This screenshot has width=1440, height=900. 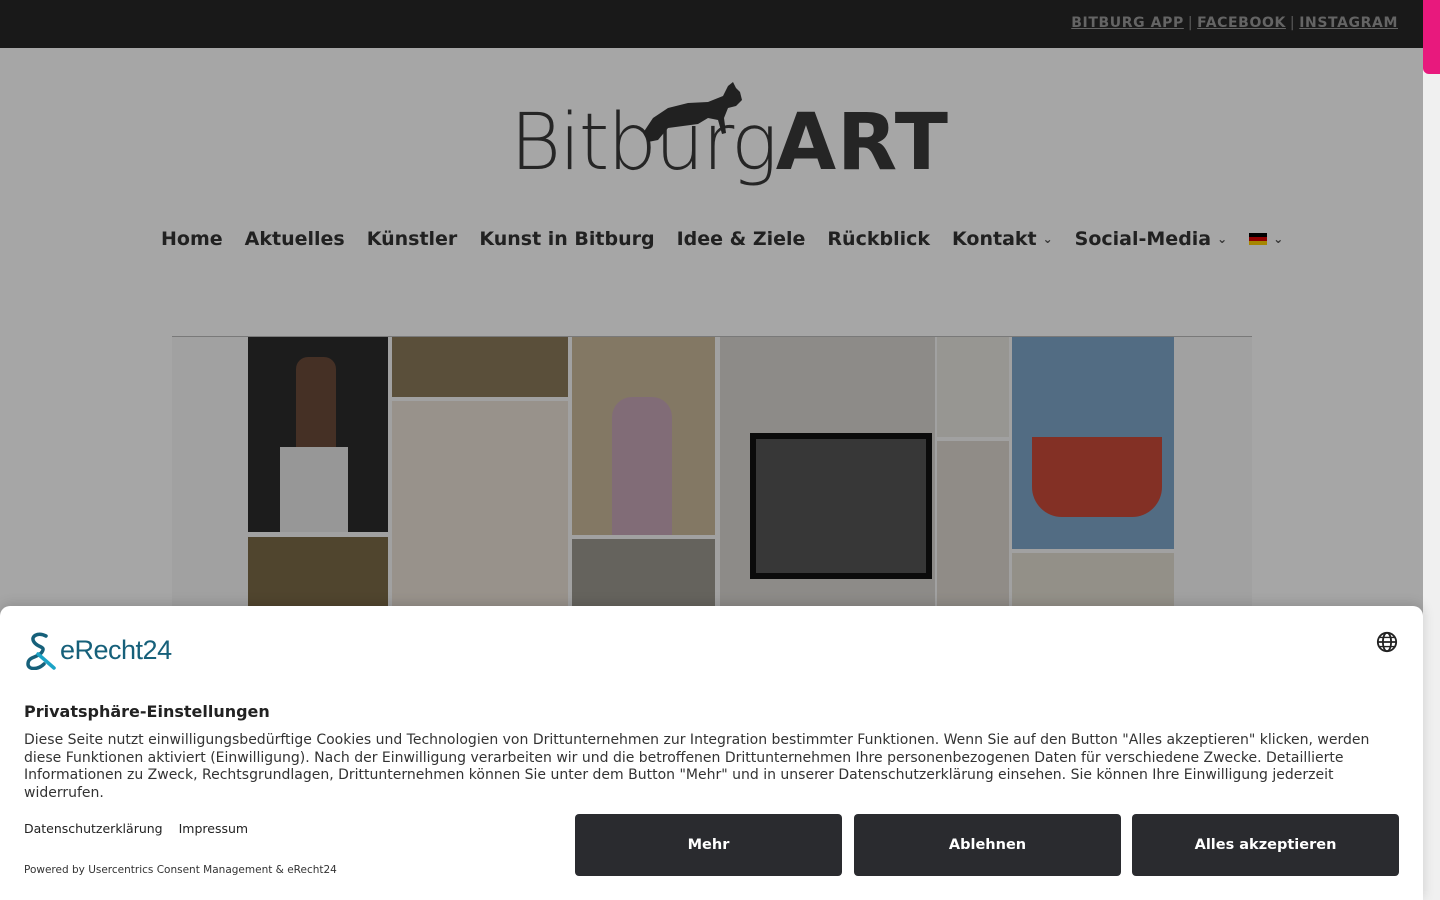 I want to click on nav-kunst-in-bitburg: Kunst in Bitburg, so click(x=566, y=239).